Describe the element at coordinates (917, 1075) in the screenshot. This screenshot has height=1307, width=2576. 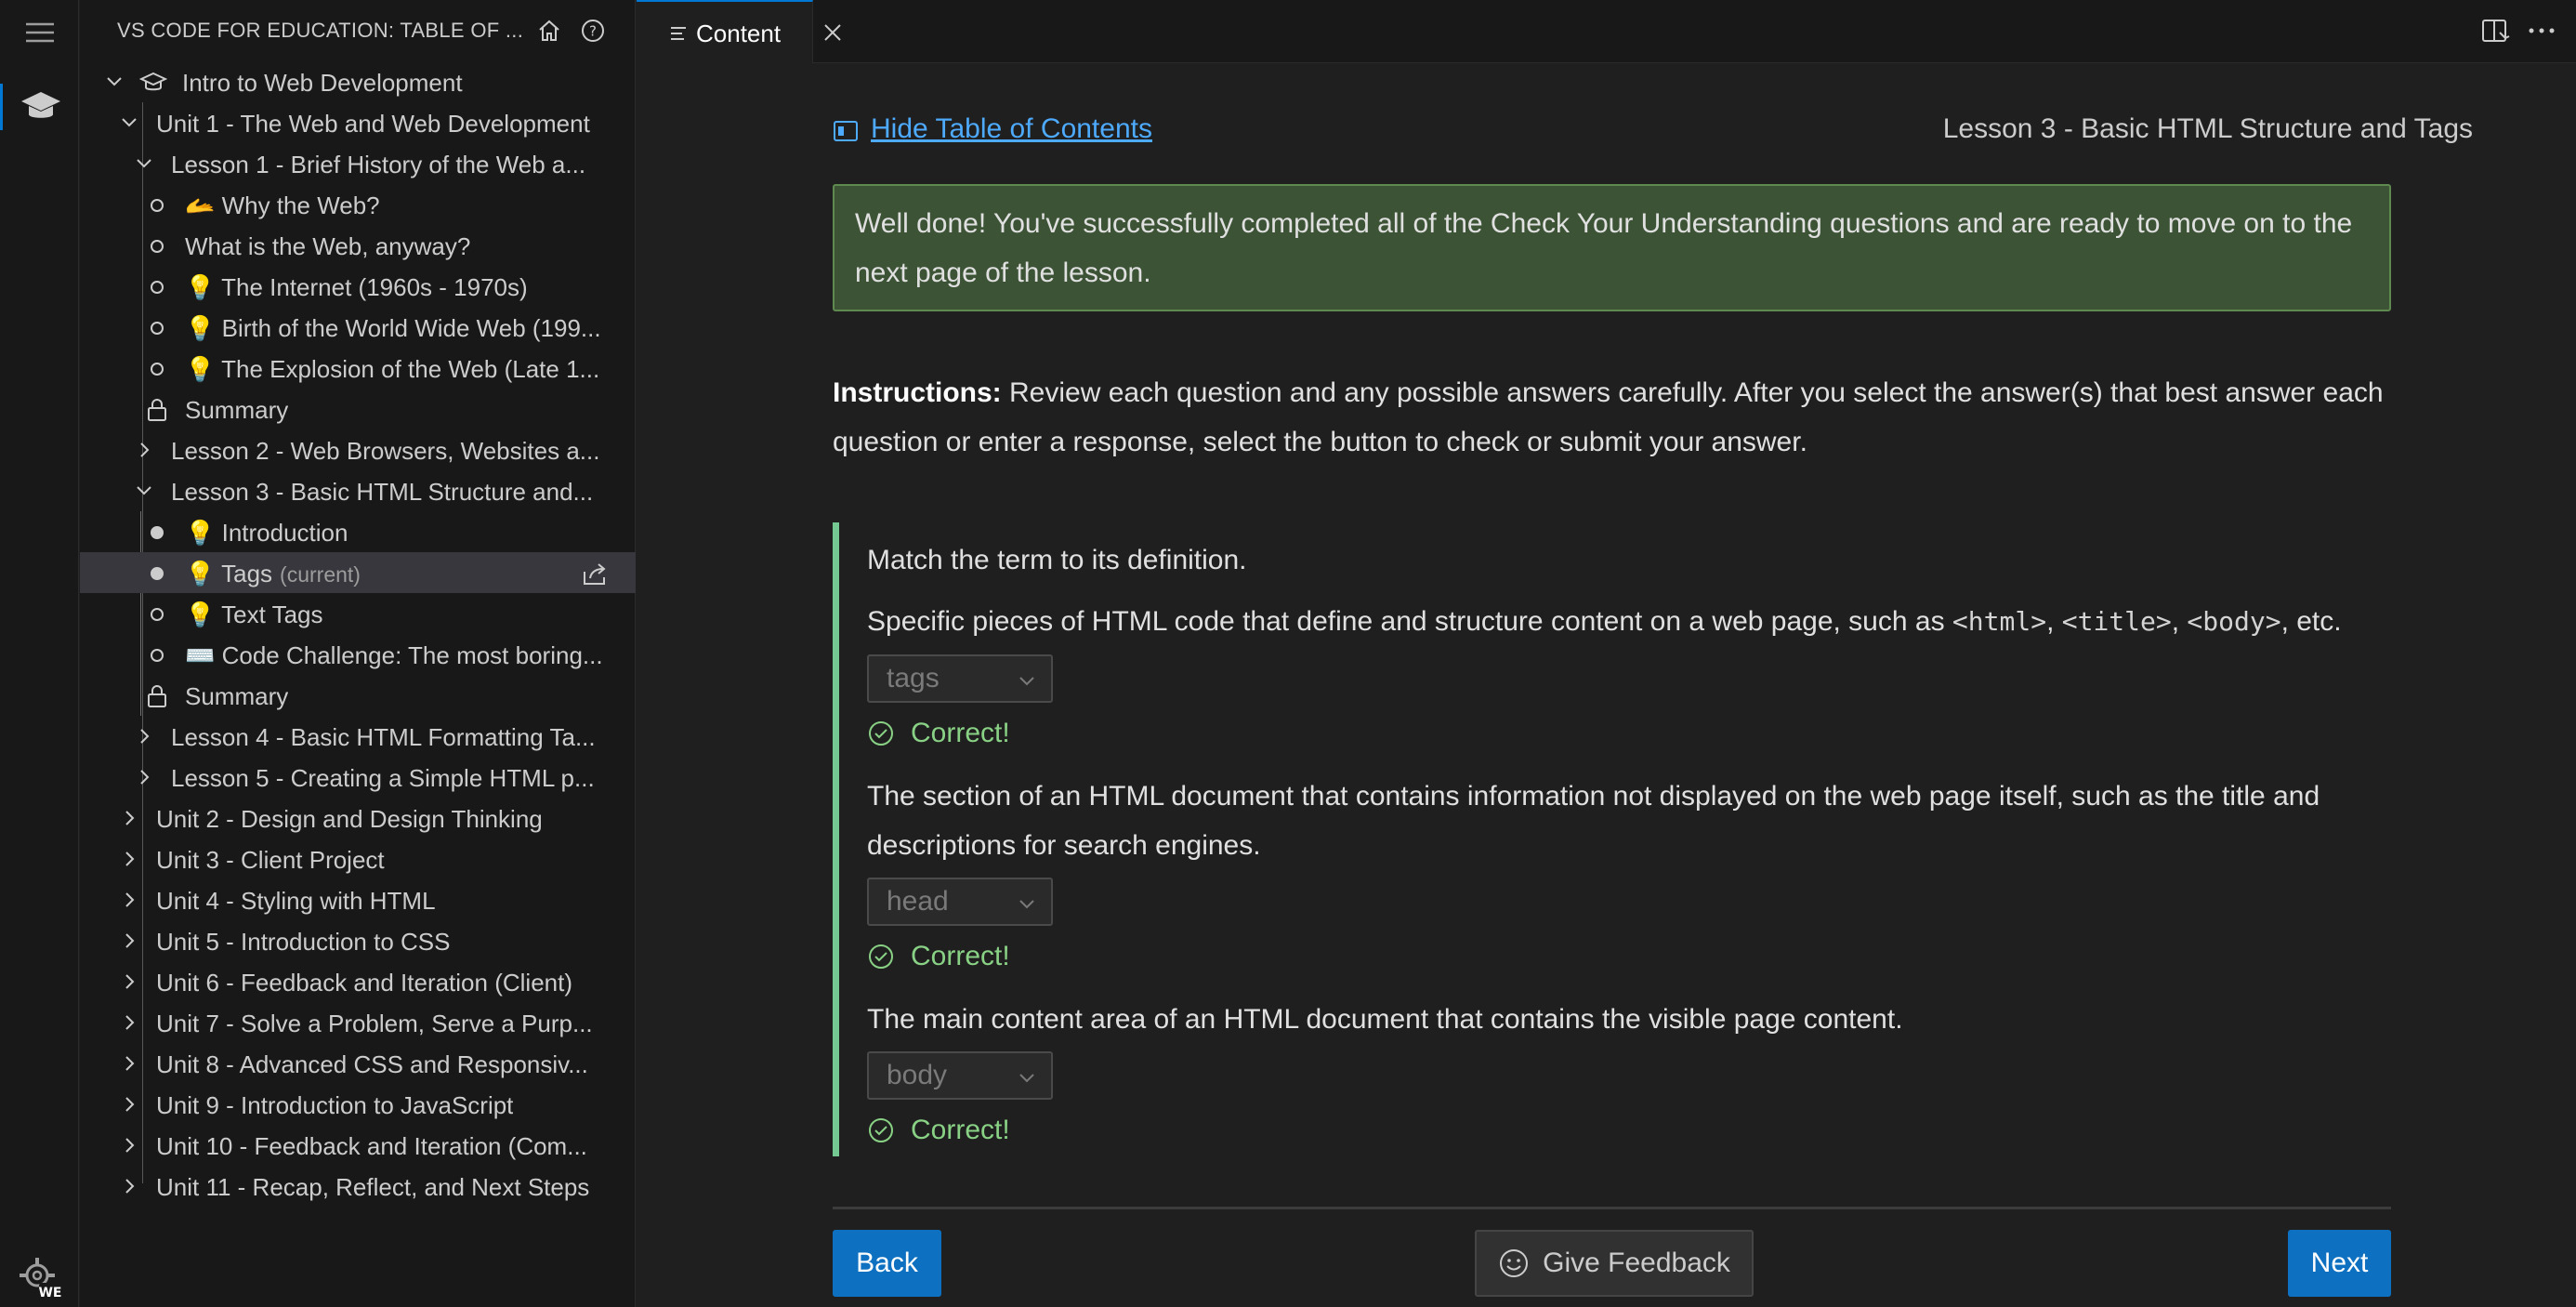
I see `answer-select-value: body` at that location.